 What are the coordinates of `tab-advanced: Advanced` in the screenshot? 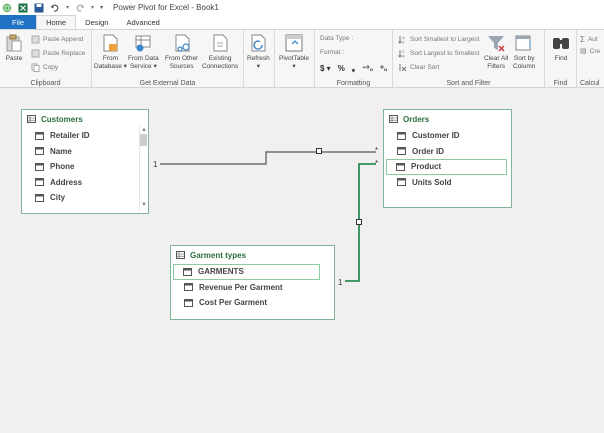 It's located at (142, 22).